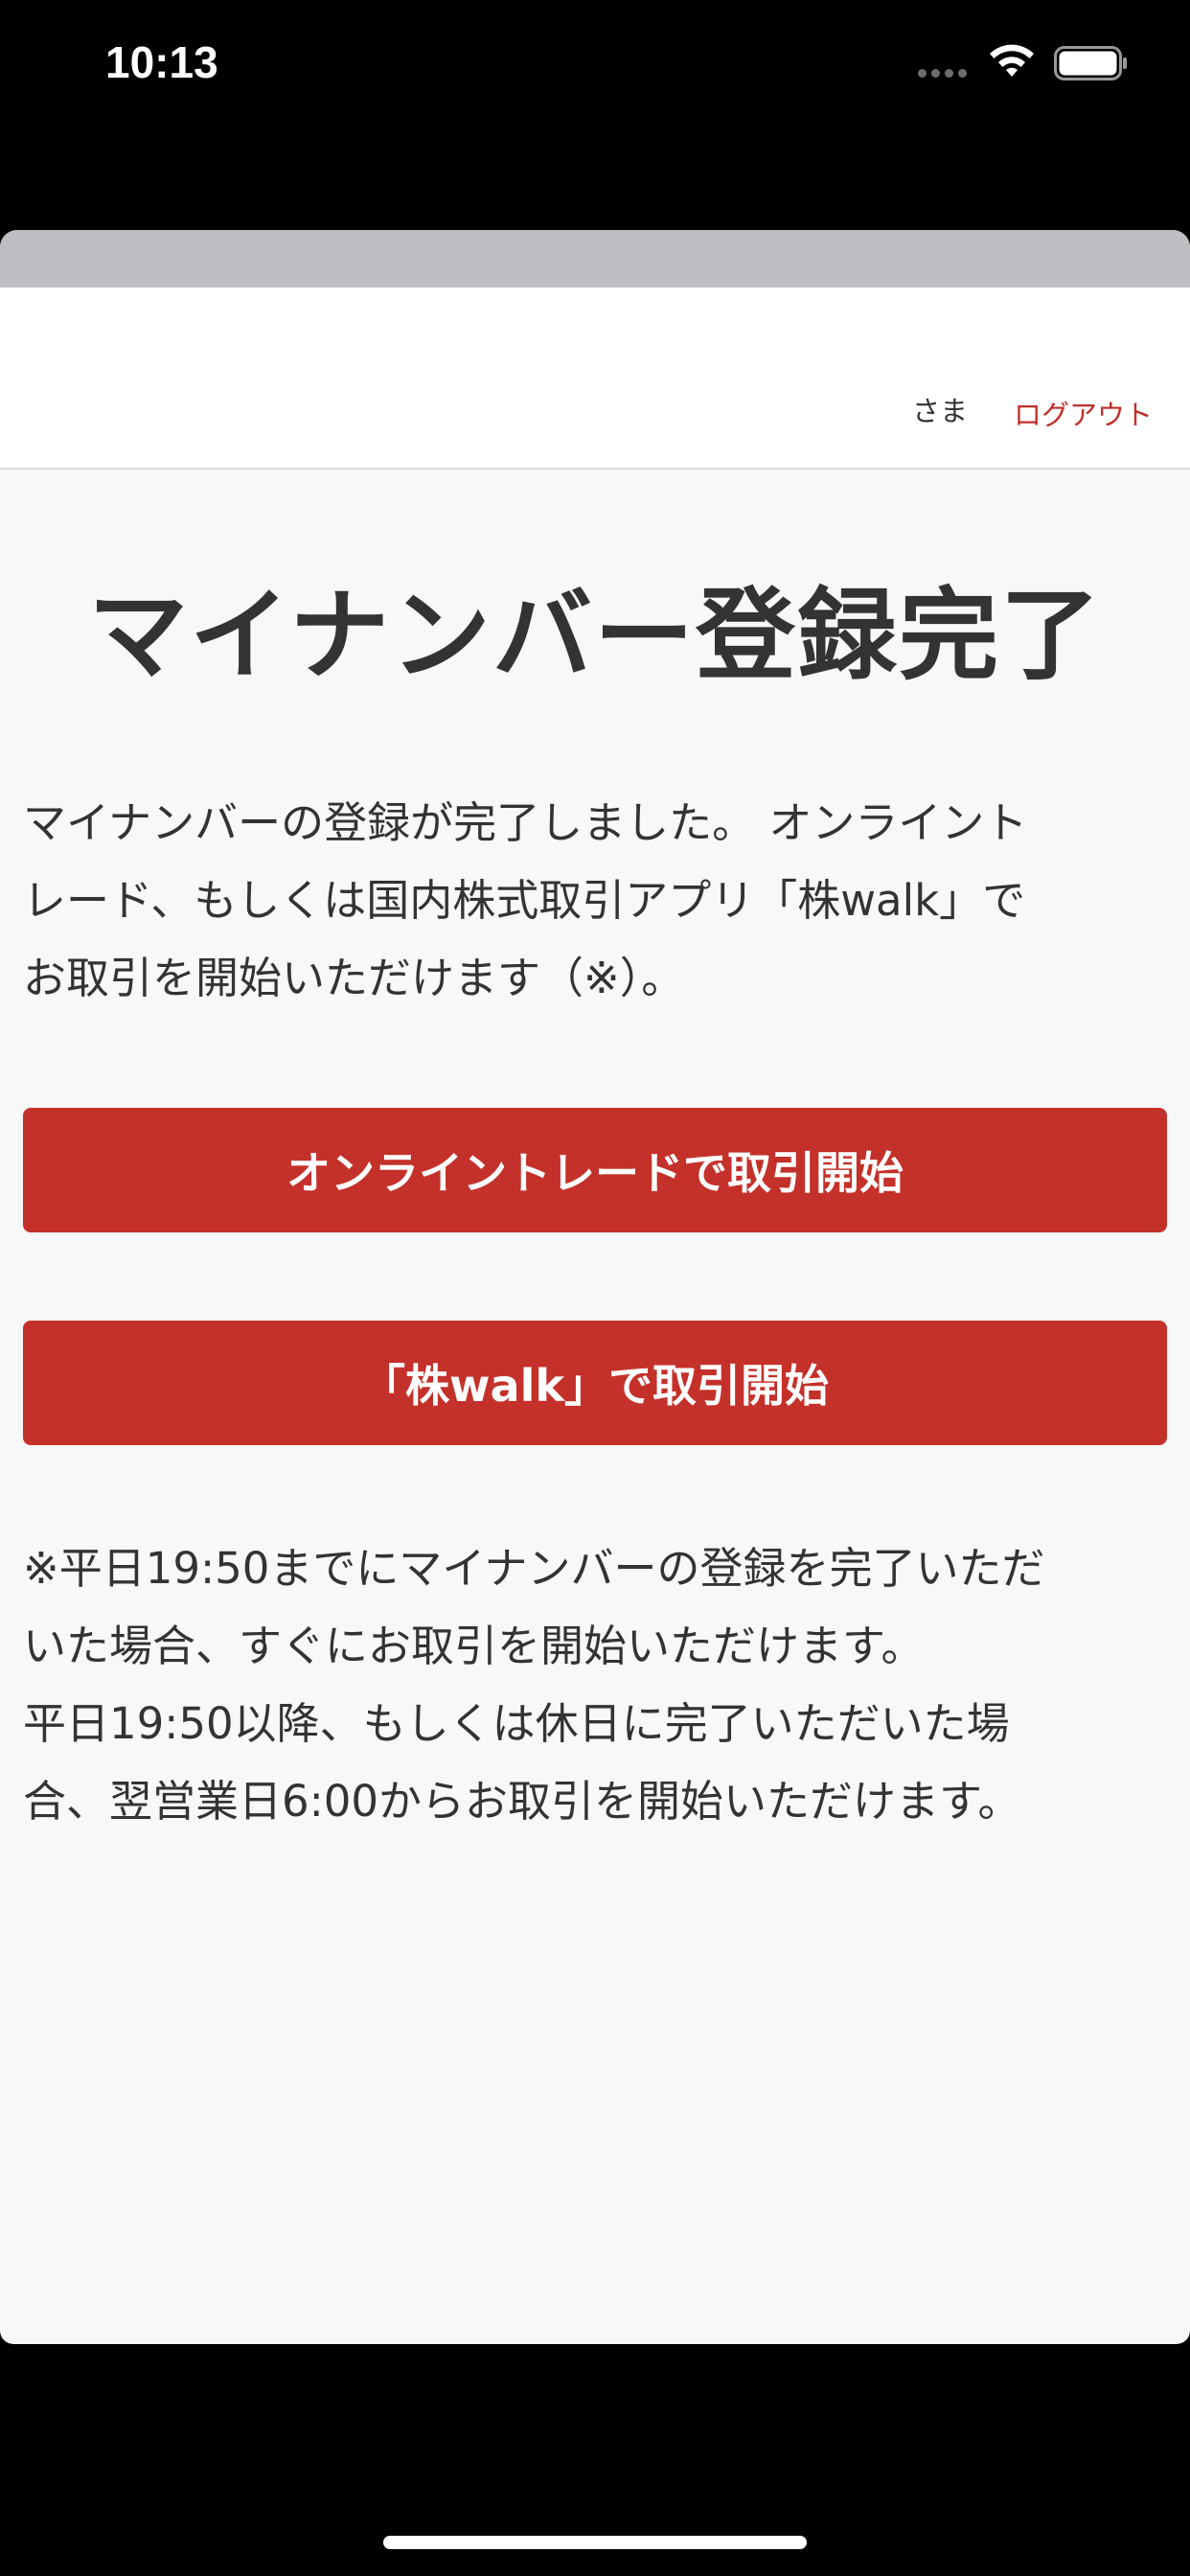 The width and height of the screenshot is (1190, 2576). What do you see at coordinates (525, 900) in the screenshot?
I see `intro-line: レード、もしくは国内株式取引アプリ「株walk」で` at bounding box center [525, 900].